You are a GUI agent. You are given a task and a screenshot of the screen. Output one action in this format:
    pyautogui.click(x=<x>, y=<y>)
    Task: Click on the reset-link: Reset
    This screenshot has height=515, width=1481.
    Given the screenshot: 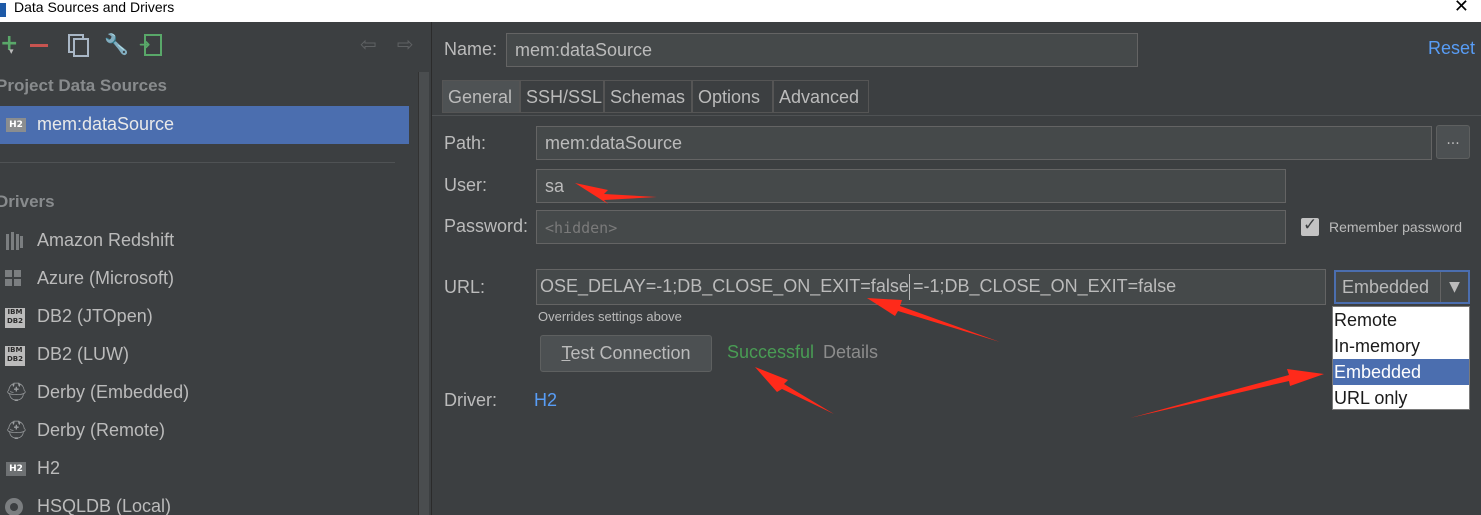 What is the action you would take?
    pyautogui.click(x=1451, y=48)
    